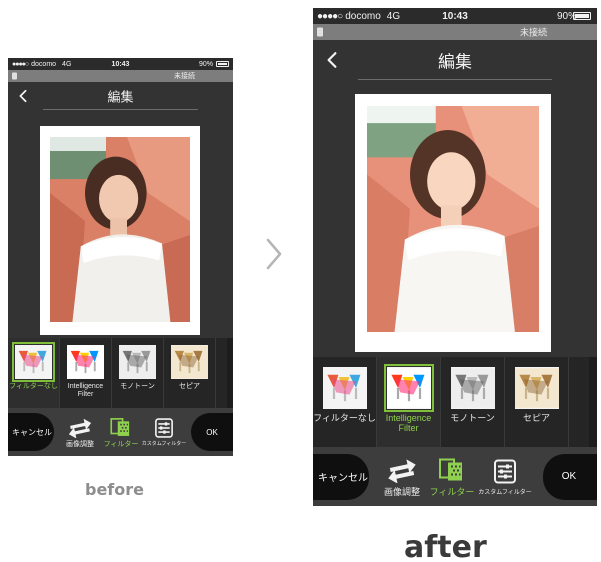  What do you see at coordinates (114, 489) in the screenshot?
I see `before-caption: before` at bounding box center [114, 489].